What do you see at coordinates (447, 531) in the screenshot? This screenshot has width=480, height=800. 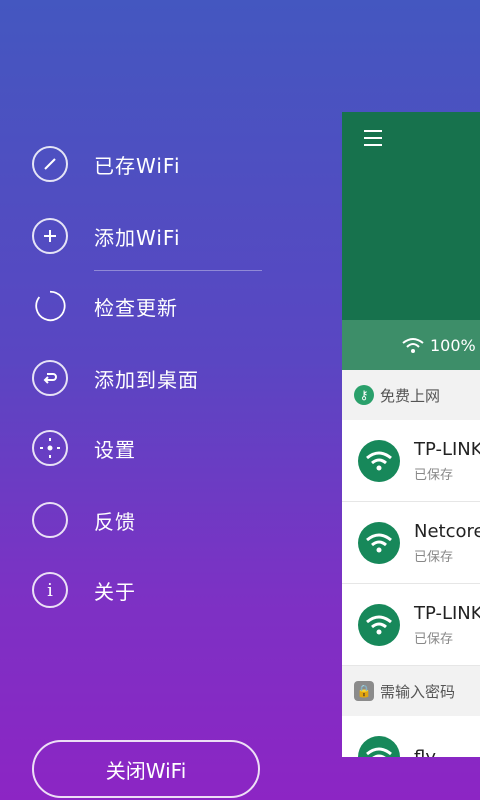 I see `network-name: Netcore` at bounding box center [447, 531].